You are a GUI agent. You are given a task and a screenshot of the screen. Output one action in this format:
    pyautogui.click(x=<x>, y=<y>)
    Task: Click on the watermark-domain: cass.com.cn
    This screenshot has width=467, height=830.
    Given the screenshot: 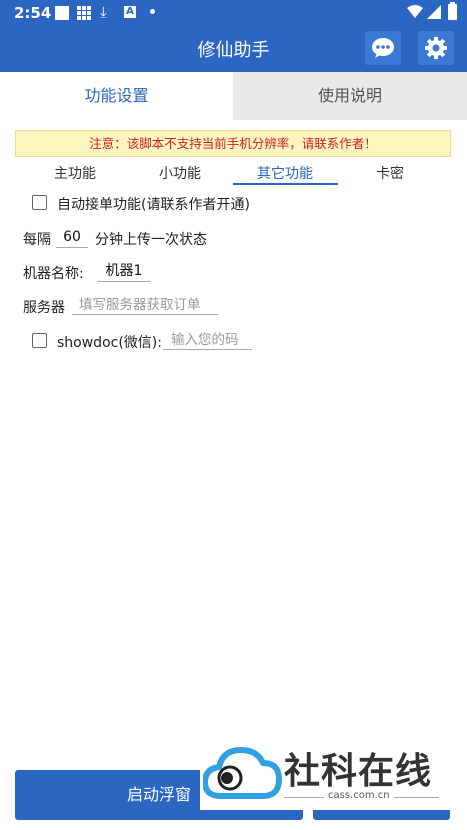 What is the action you would take?
    pyautogui.click(x=359, y=795)
    